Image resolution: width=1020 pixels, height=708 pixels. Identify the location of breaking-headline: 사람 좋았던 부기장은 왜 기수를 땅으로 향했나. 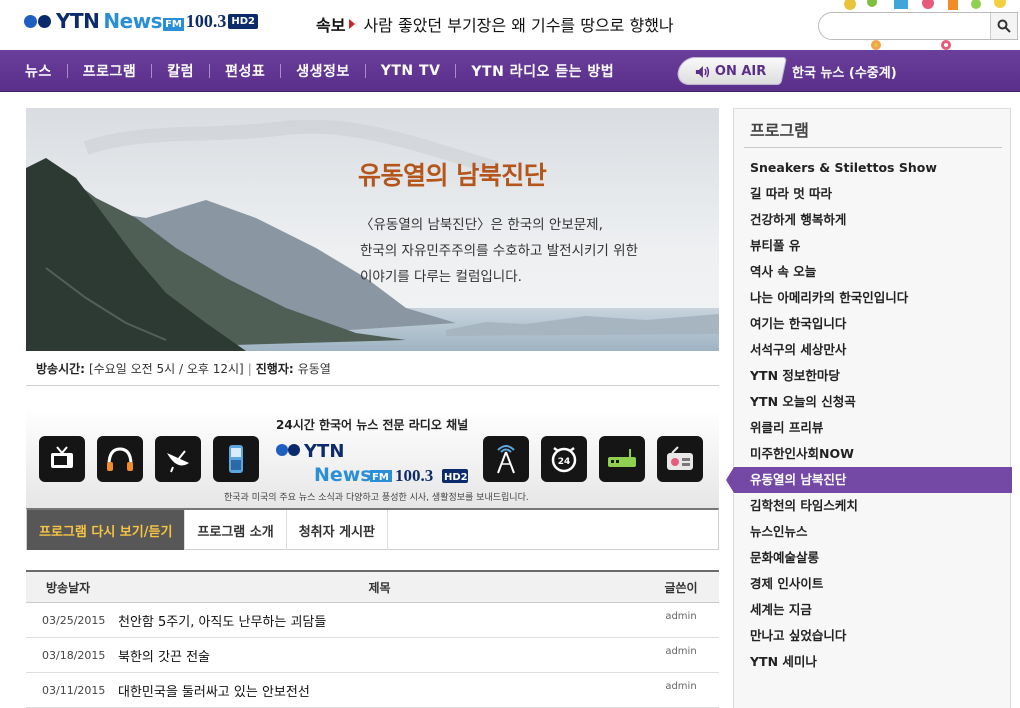
(518, 24).